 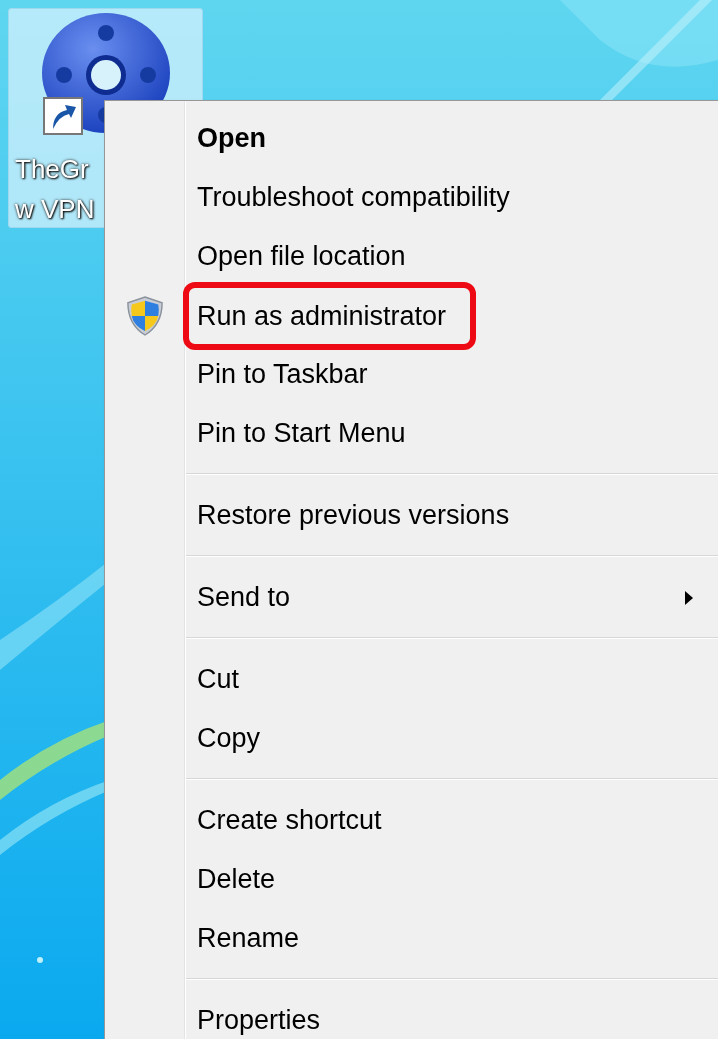 What do you see at coordinates (411, 1015) in the screenshot?
I see `menu-item: Properties` at bounding box center [411, 1015].